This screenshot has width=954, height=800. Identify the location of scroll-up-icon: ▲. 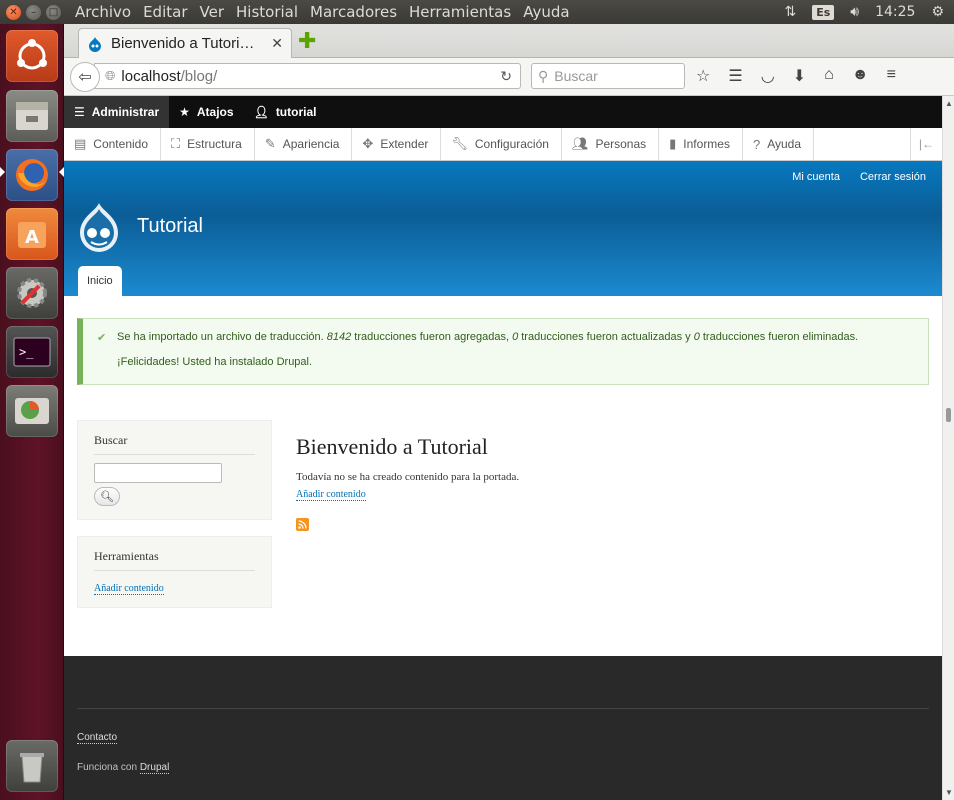
(949, 103).